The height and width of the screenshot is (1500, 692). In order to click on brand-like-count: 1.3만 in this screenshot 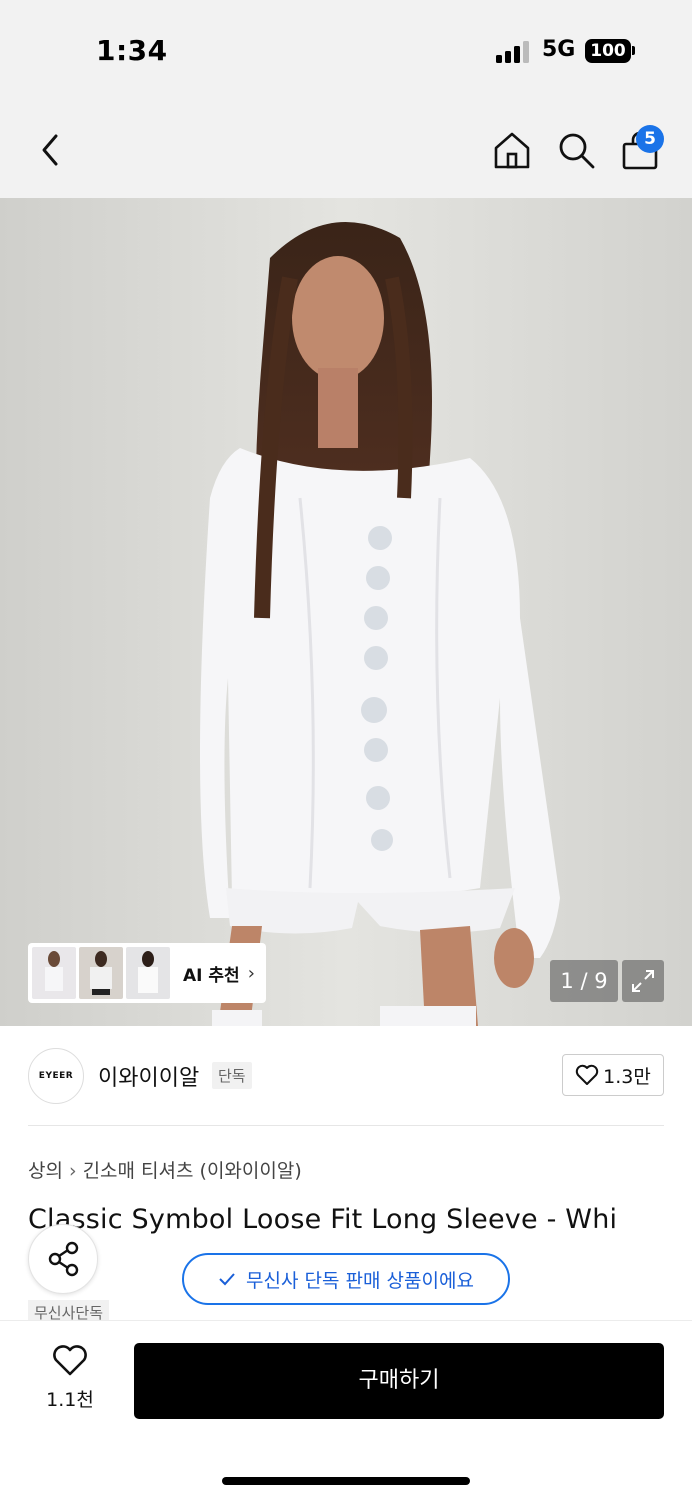, I will do `click(627, 1076)`.